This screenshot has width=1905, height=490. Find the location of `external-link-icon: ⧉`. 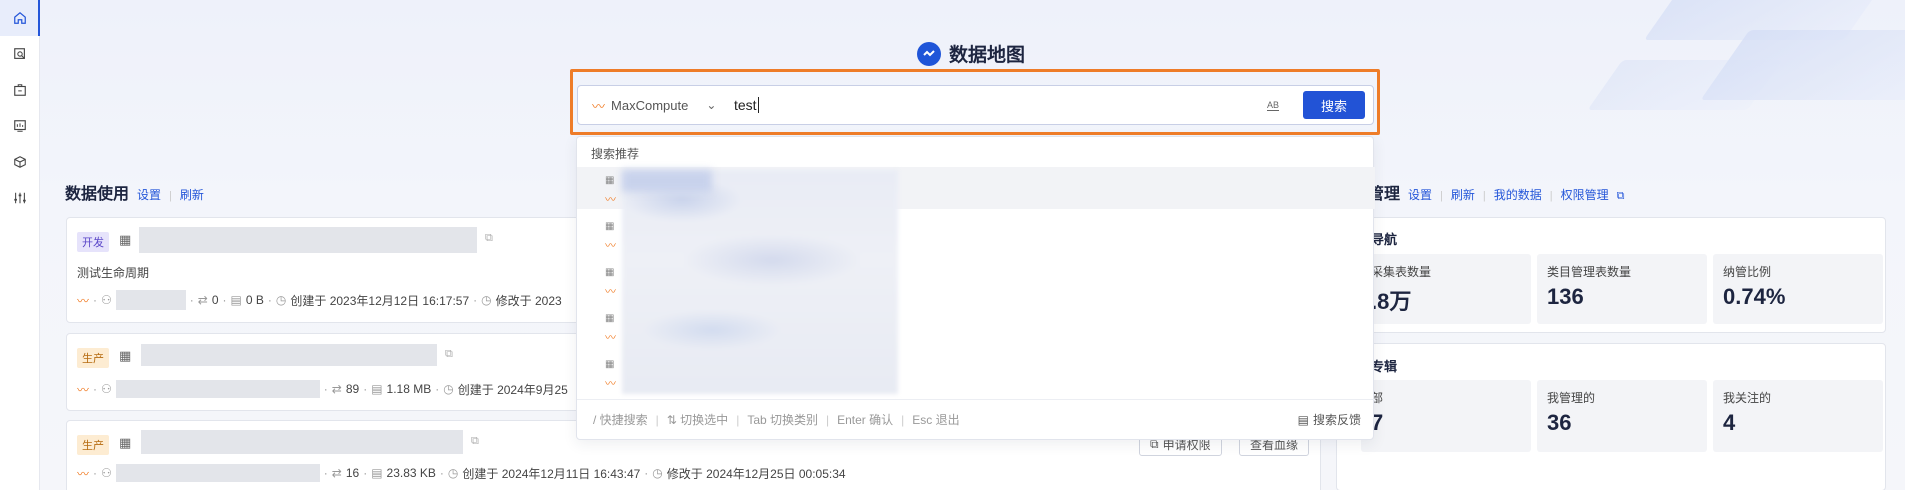

external-link-icon: ⧉ is located at coordinates (1621, 196).